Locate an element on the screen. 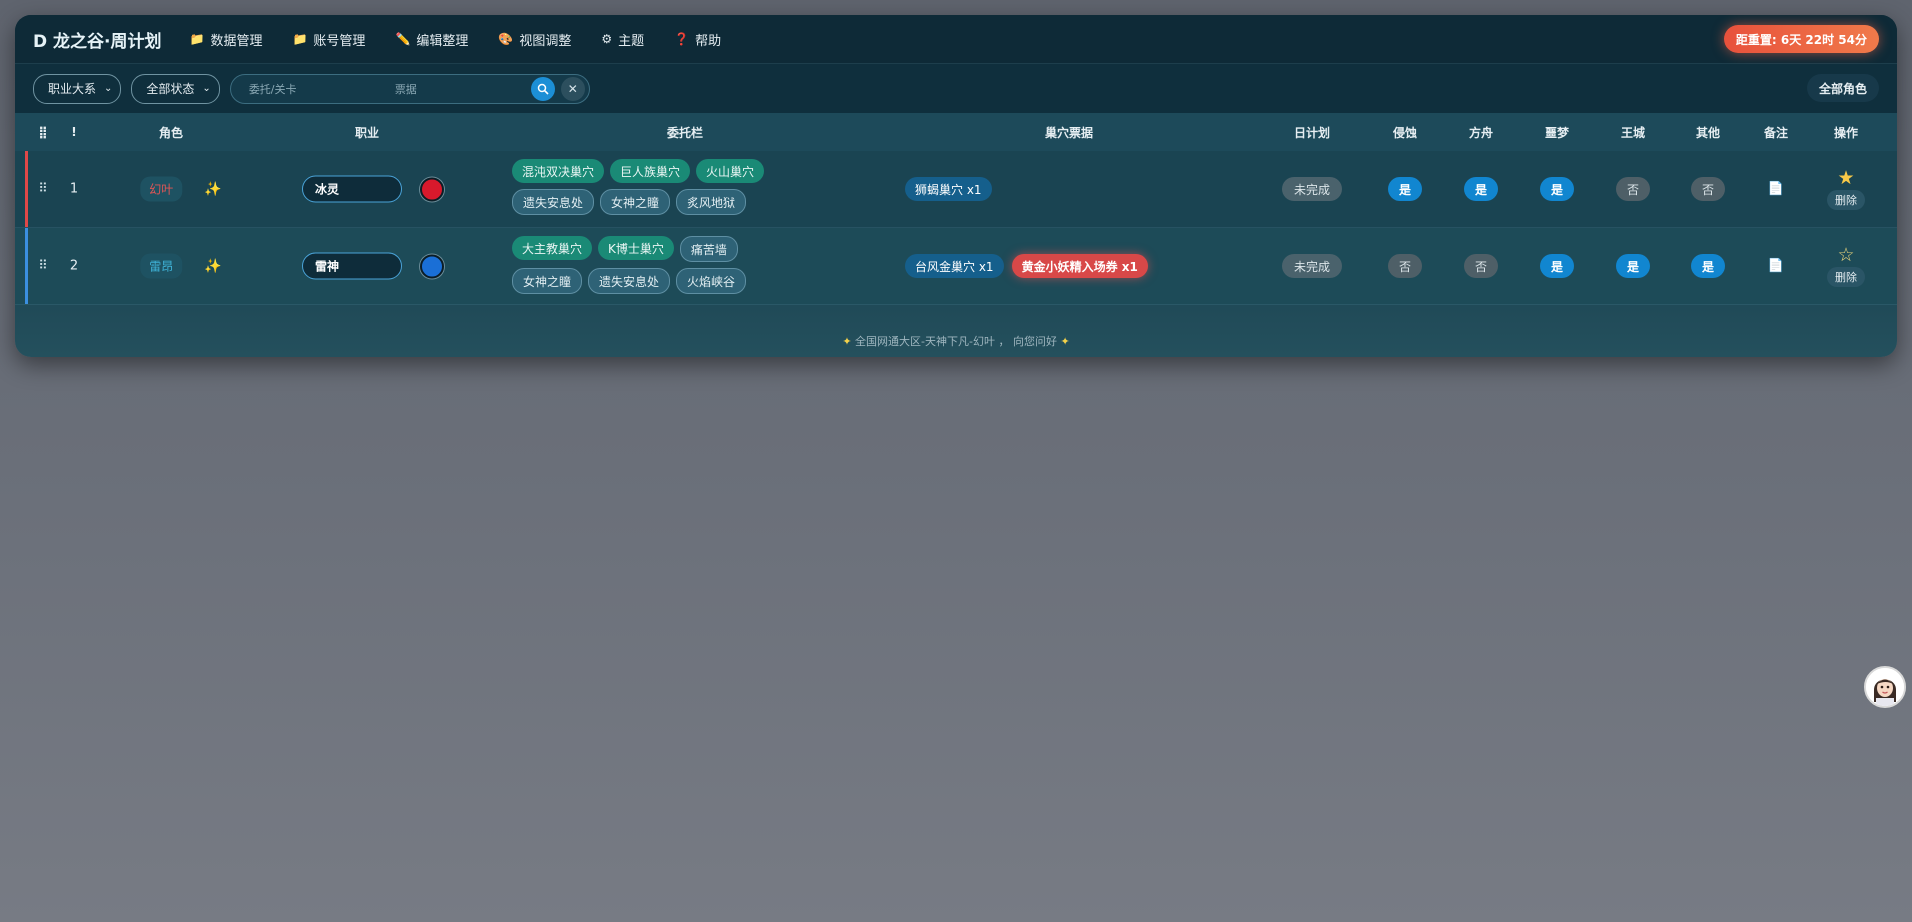  status-filter-value: 全部状态 is located at coordinates (170, 89).